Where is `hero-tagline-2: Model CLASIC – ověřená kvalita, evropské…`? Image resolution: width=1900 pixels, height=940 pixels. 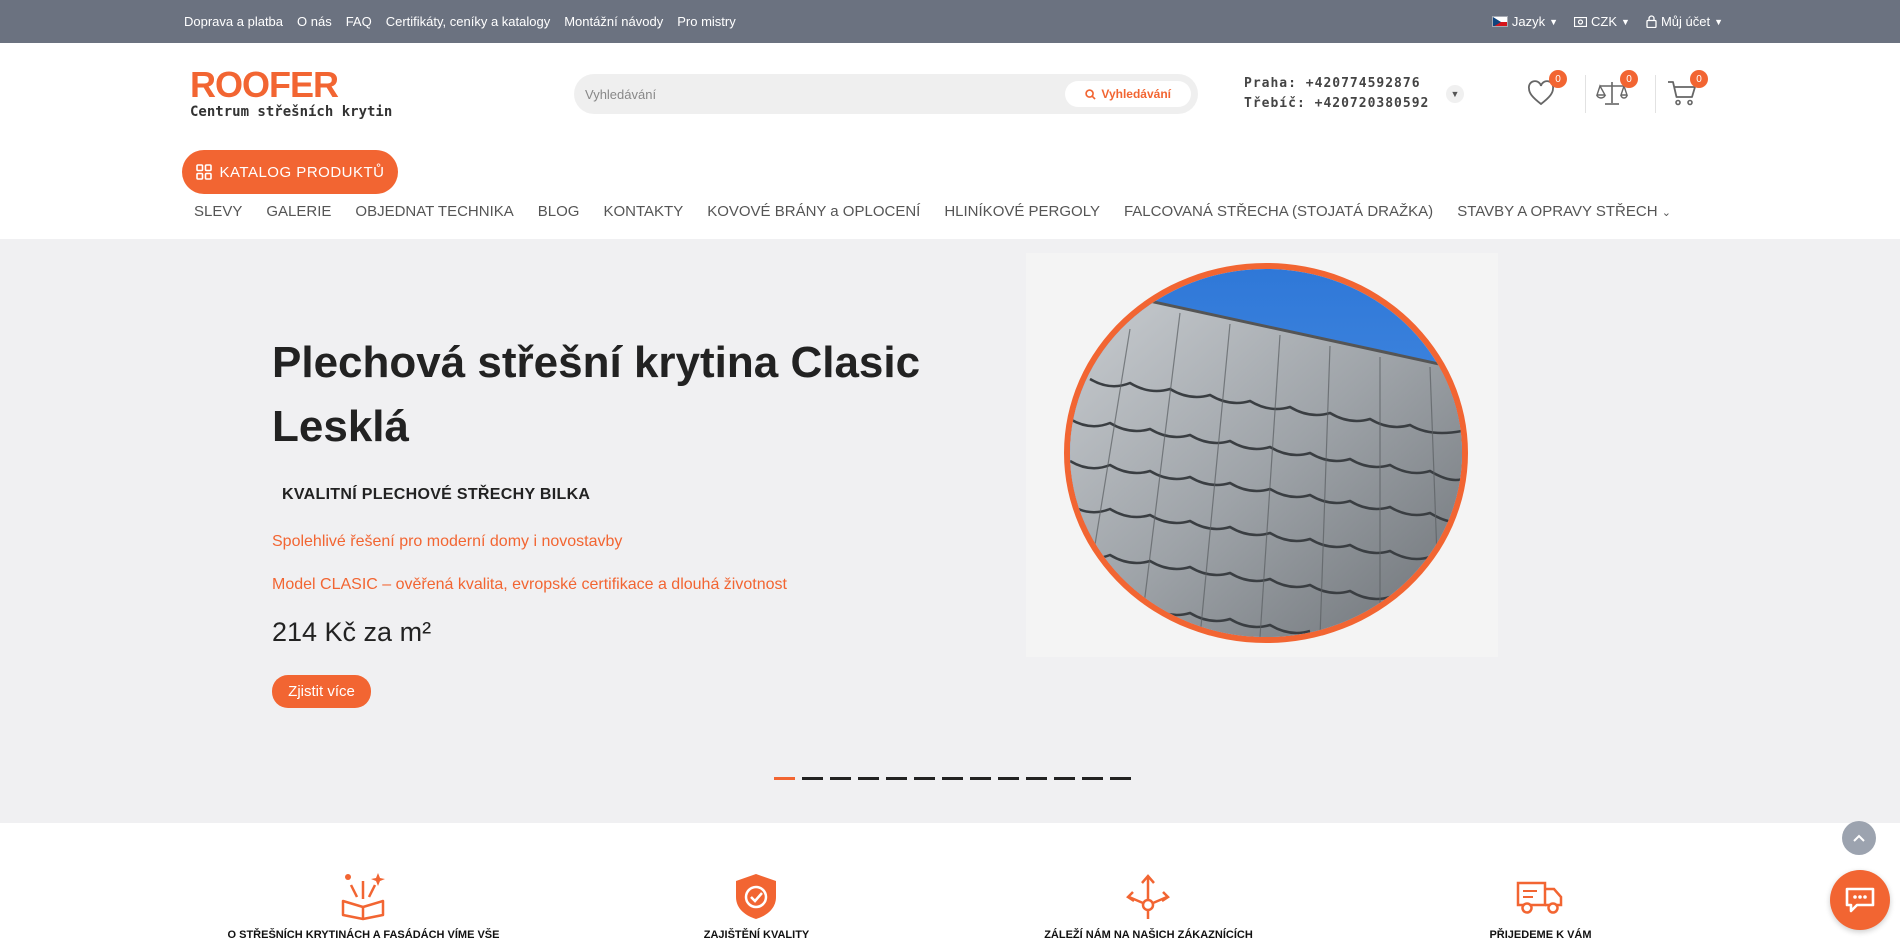
hero-tagline-2: Model CLASIC – ověřená kvalita, evropské… is located at coordinates (529, 584).